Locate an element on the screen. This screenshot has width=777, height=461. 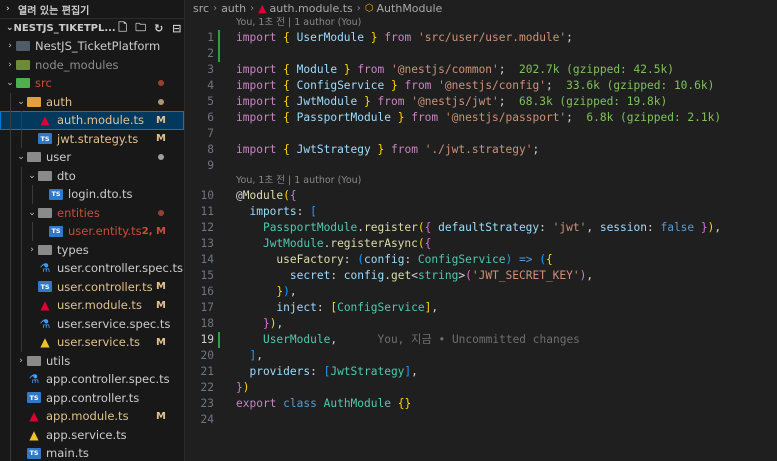
code-line: 24 is located at coordinates (481, 420).